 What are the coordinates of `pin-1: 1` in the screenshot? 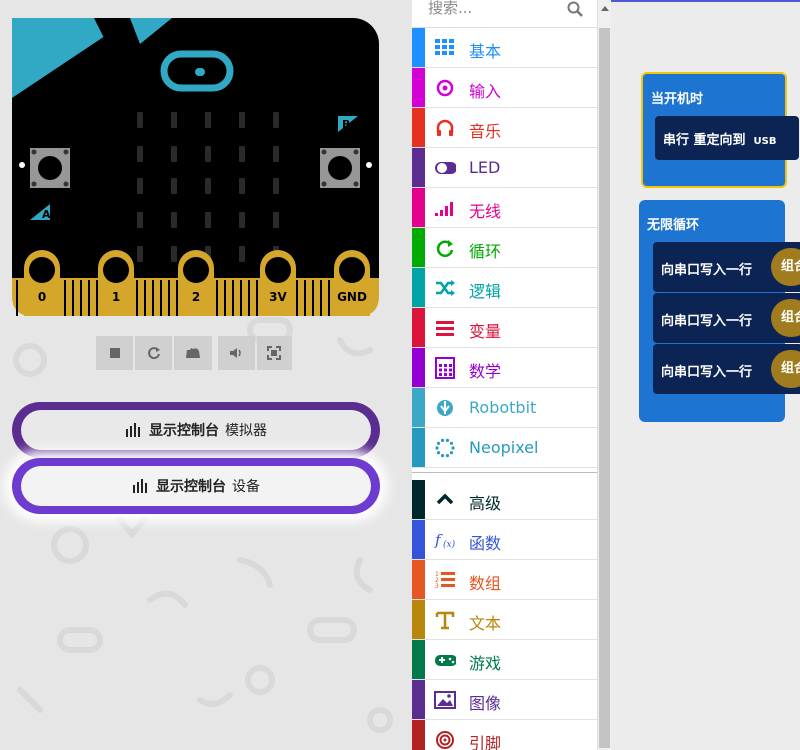 It's located at (116, 283).